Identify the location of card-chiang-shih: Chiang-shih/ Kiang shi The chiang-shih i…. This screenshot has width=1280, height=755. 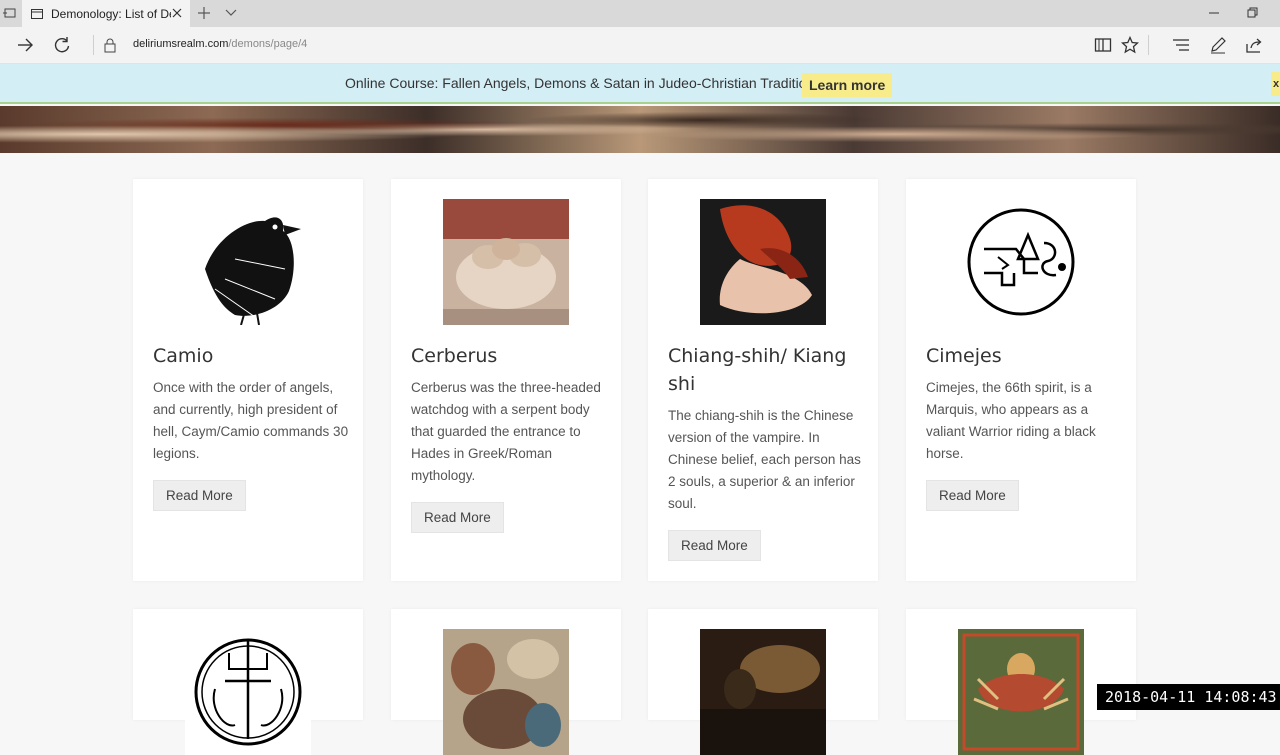
(763, 380).